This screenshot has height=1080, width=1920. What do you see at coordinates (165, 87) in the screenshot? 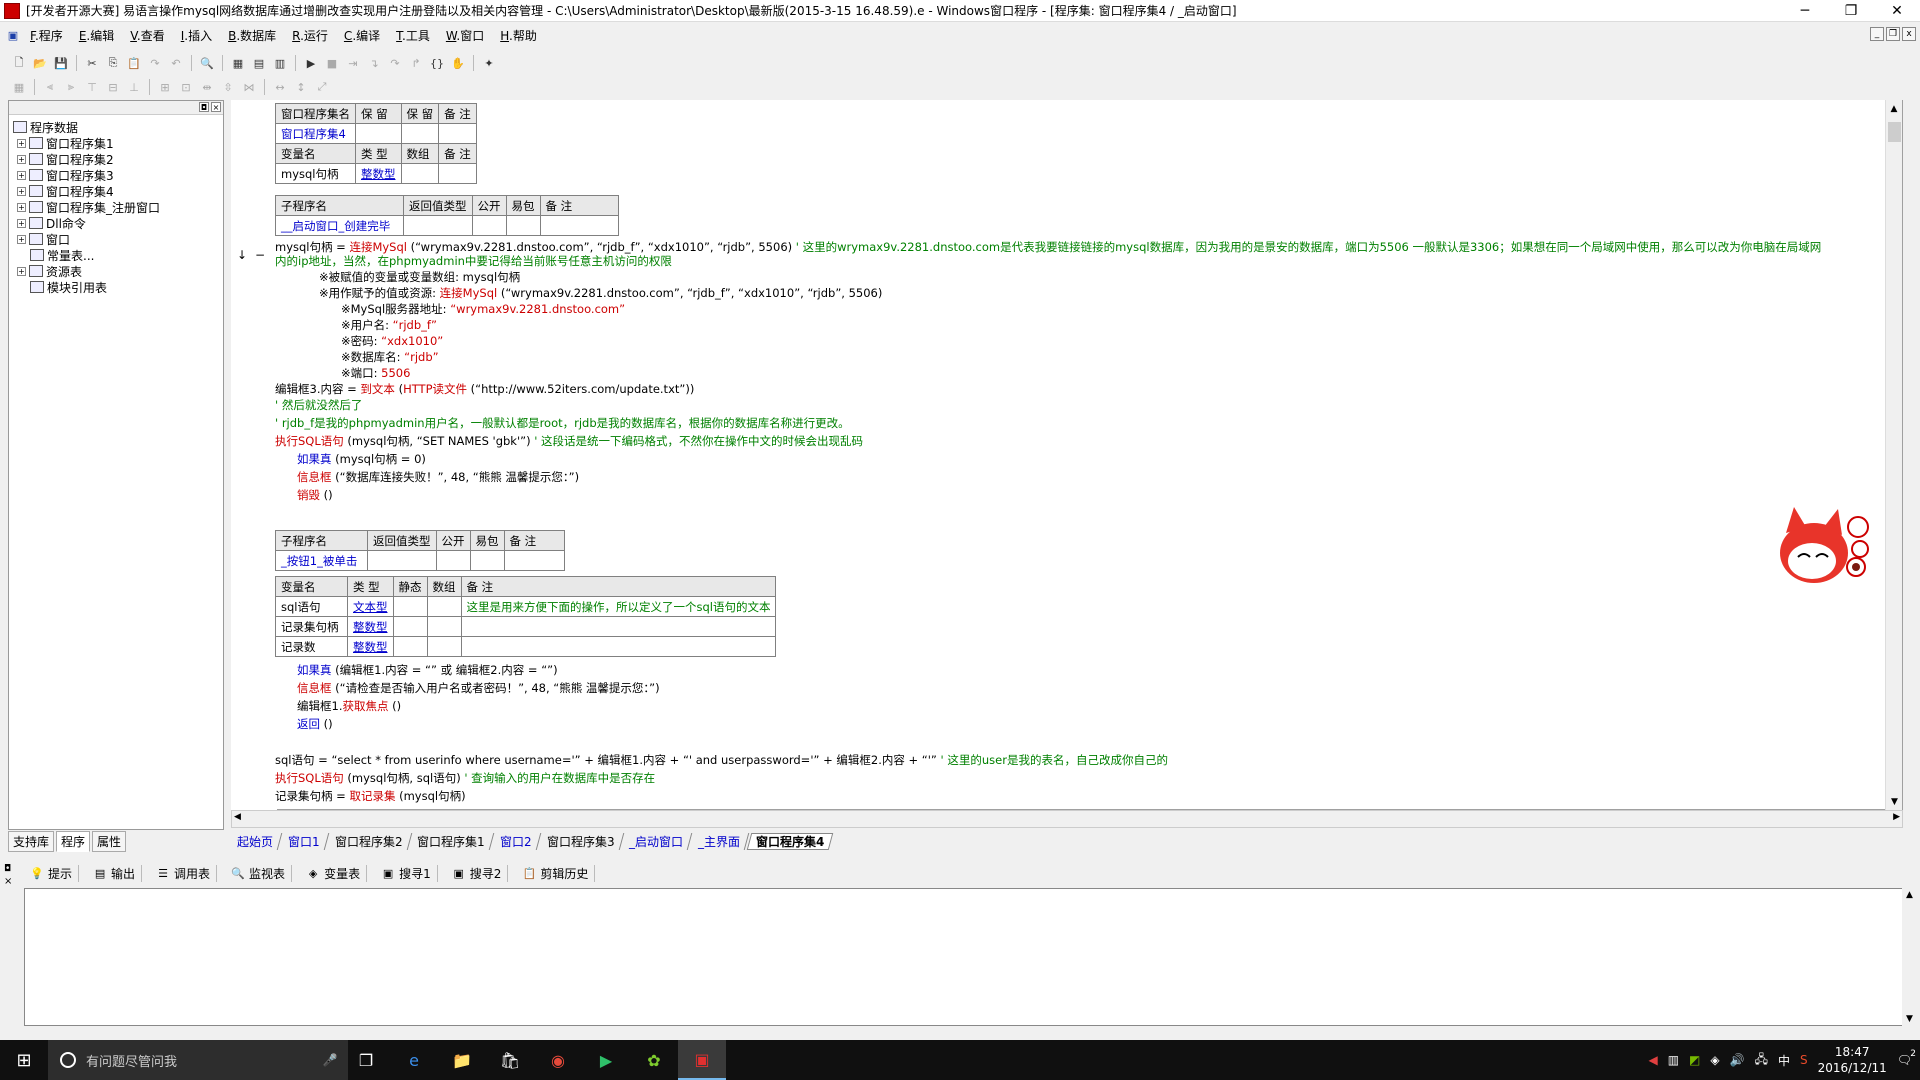
I see `center-h-icon: ⊞` at bounding box center [165, 87].